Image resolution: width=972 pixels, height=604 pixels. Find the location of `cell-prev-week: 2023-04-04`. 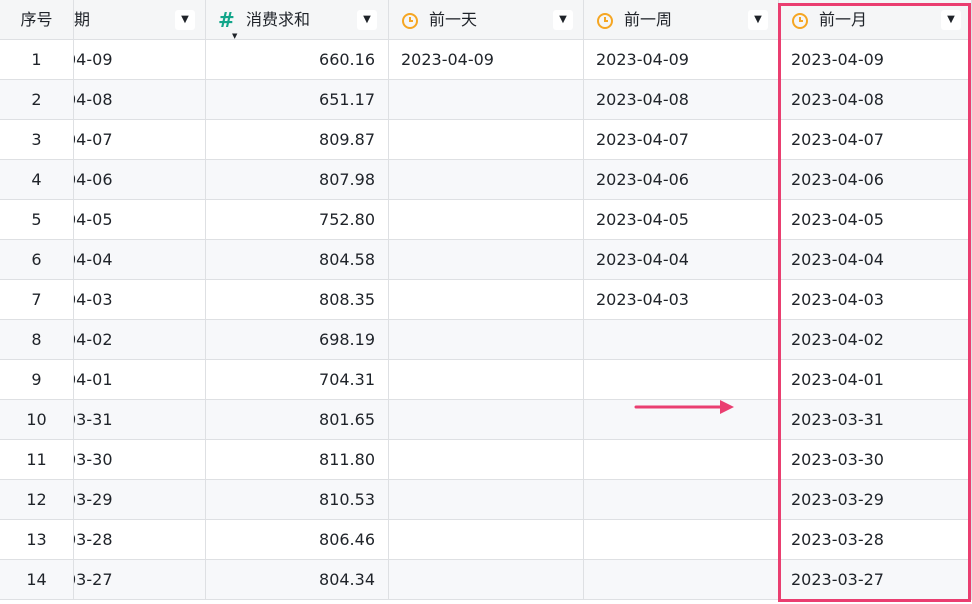

cell-prev-week: 2023-04-04 is located at coordinates (681, 260).